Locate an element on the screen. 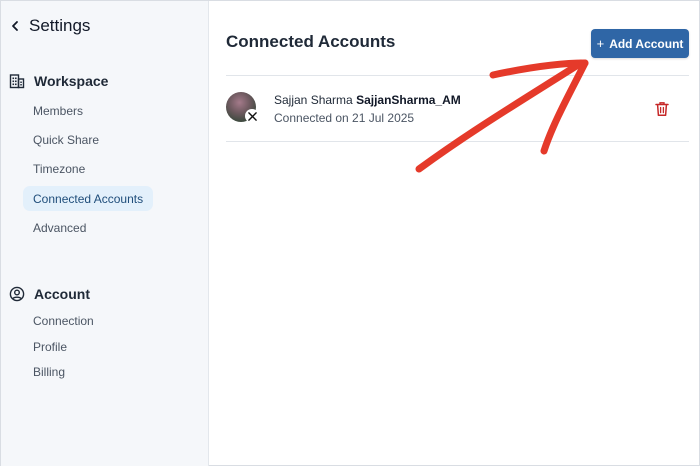  section-account: Account is located at coordinates (49, 294).